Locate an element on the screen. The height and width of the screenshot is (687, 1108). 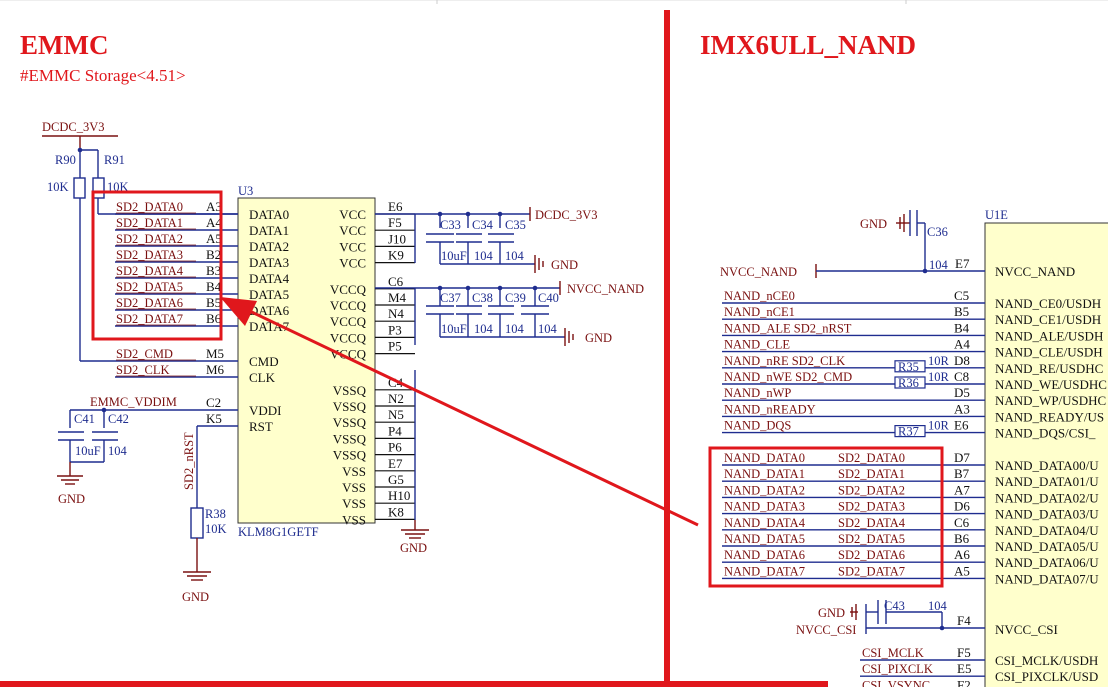
vccq-gnd-label: GND is located at coordinates (598, 338).